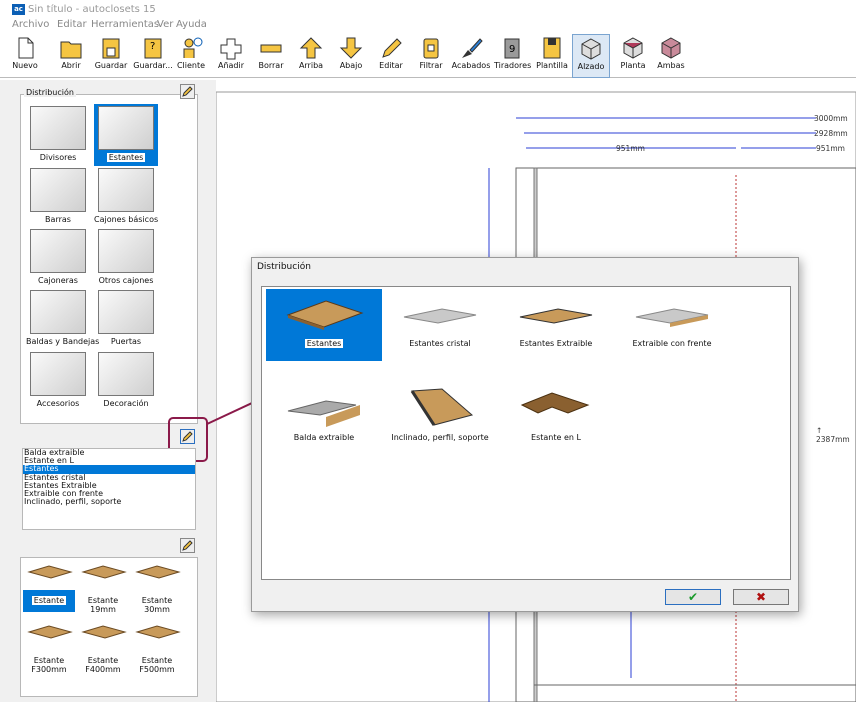 The width and height of the screenshot is (856, 702). What do you see at coordinates (111, 56) in the screenshot?
I see `guardar-button: Guardar` at bounding box center [111, 56].